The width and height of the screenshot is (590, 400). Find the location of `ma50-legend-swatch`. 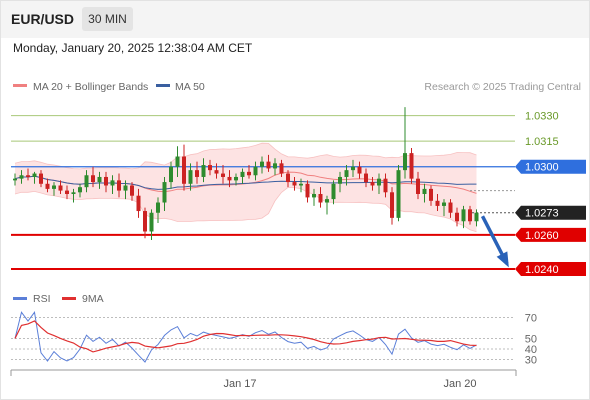

ma50-legend-swatch is located at coordinates (163, 85).